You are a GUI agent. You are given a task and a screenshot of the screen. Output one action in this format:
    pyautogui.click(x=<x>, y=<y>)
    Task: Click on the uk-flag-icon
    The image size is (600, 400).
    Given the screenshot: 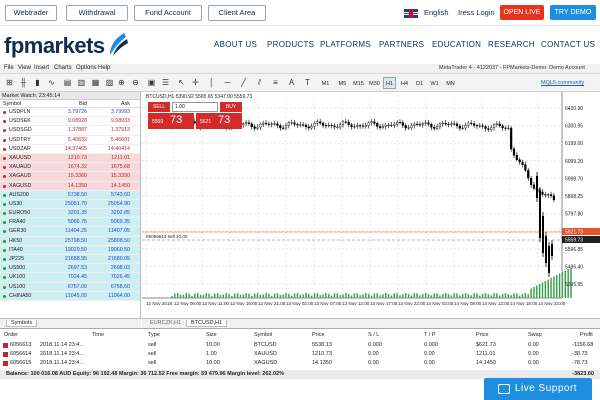 What is the action you would take?
    pyautogui.click(x=411, y=13)
    